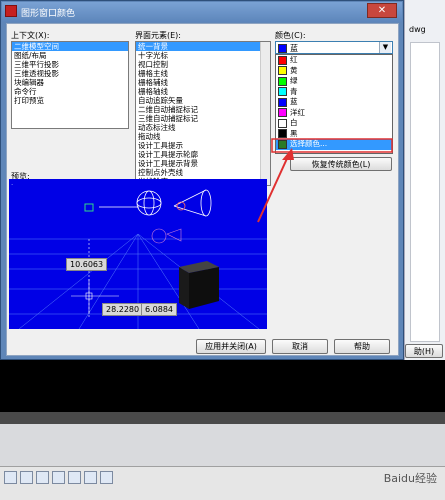 The width and height of the screenshot is (445, 500). What do you see at coordinates (334, 92) in the screenshot?
I see `color-option: 青` at bounding box center [334, 92].